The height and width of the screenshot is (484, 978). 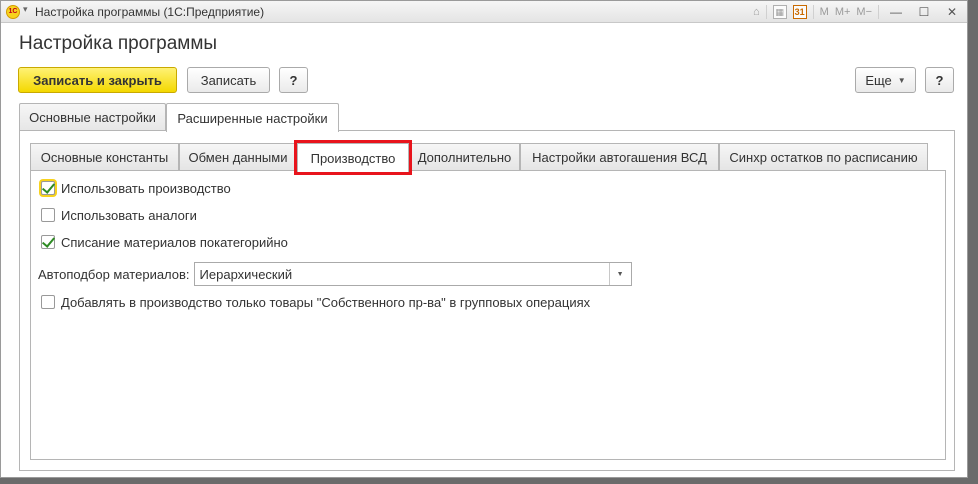 What do you see at coordinates (150, 12) in the screenshot?
I see `window-title: Настройка программы (1С:Предприятие)` at bounding box center [150, 12].